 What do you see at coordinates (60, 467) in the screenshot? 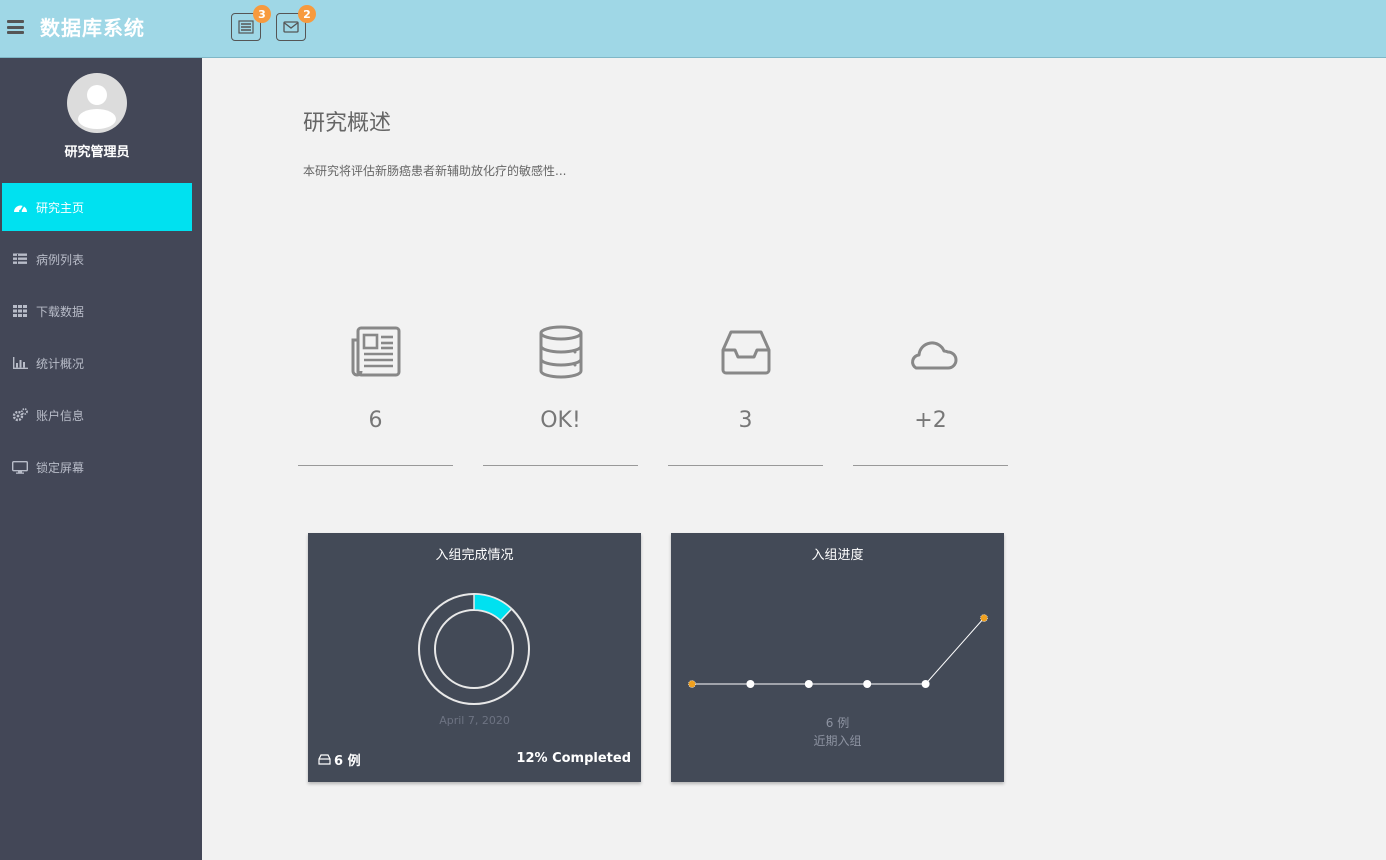
I see `sidebar-item-label: 锁定屏幕` at bounding box center [60, 467].